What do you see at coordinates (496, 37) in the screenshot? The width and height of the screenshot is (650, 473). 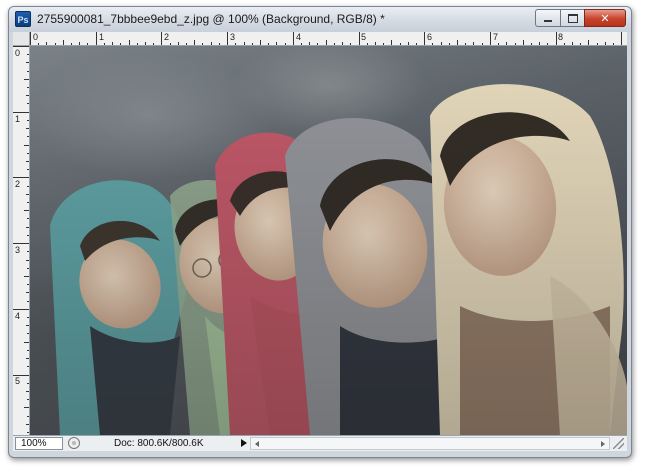 I see `ruler-label: 7` at bounding box center [496, 37].